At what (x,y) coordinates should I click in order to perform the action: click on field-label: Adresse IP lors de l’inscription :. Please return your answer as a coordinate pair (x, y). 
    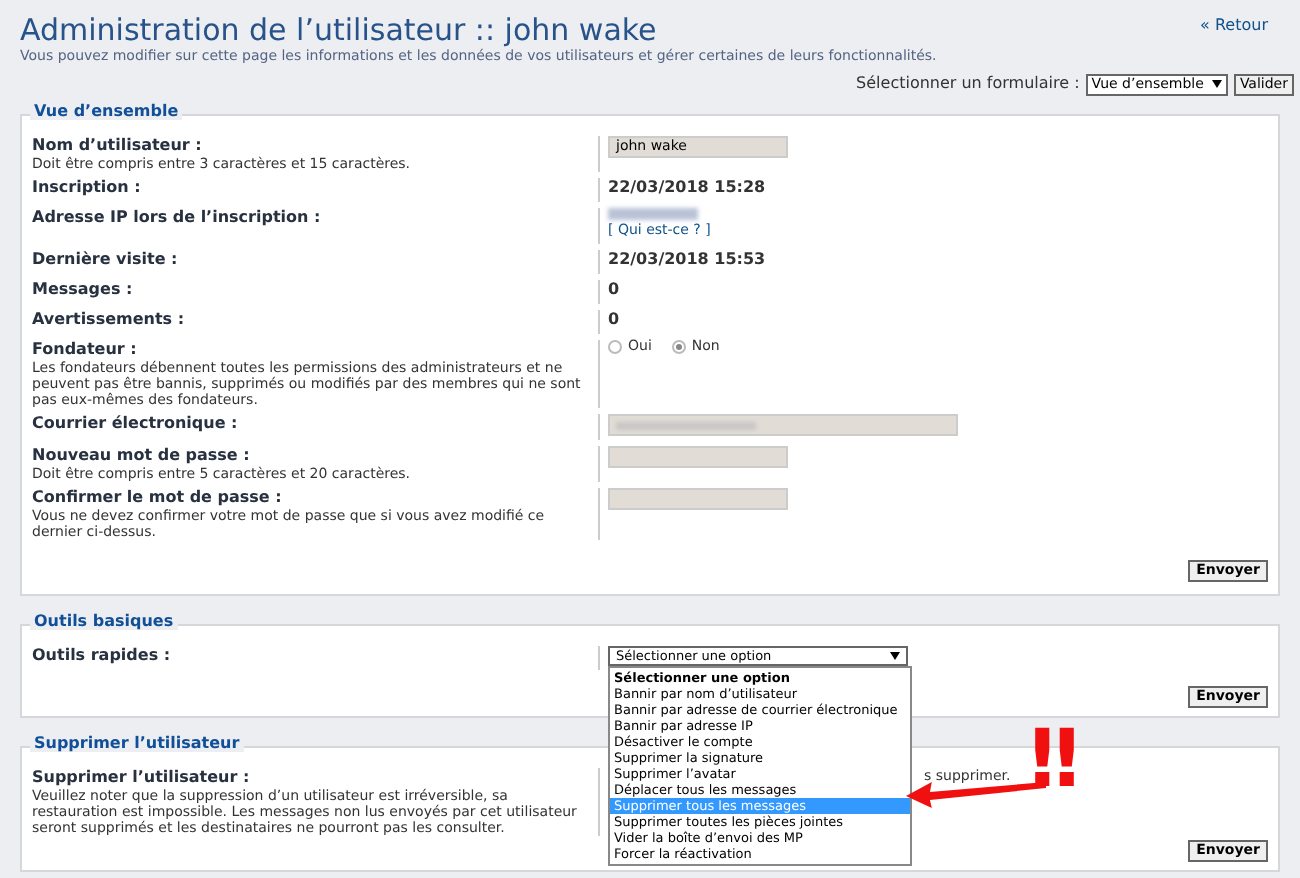
    Looking at the image, I should click on (177, 218).